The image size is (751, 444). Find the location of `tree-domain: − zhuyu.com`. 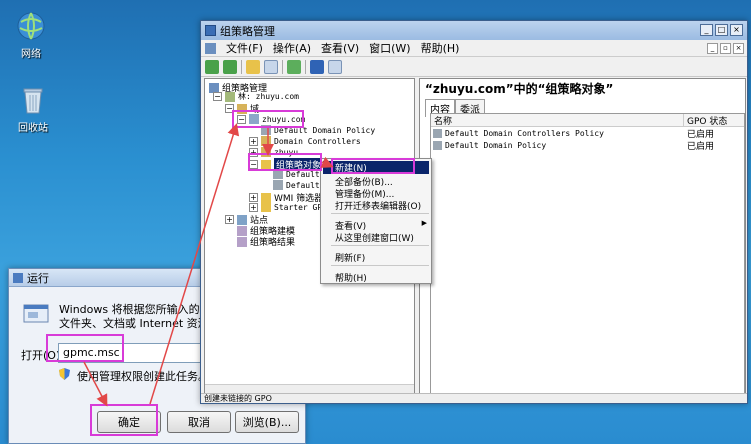

tree-domain: − zhuyu.com is located at coordinates (271, 119).